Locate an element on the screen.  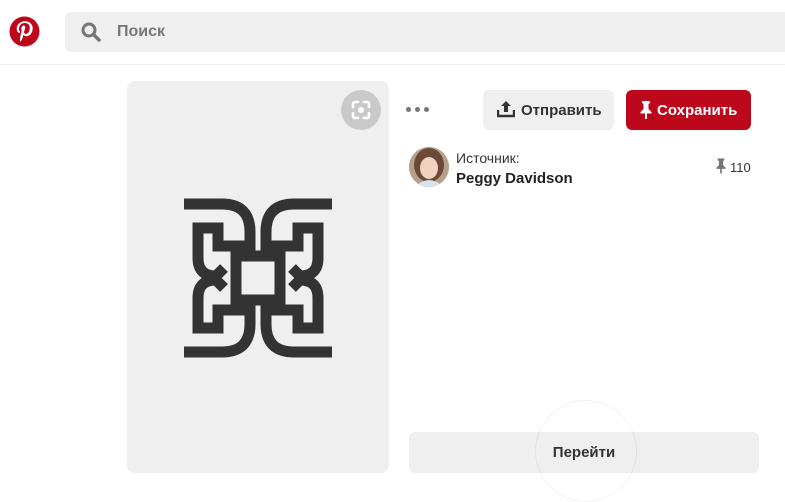
pinterest-logo-icon is located at coordinates (24, 31).